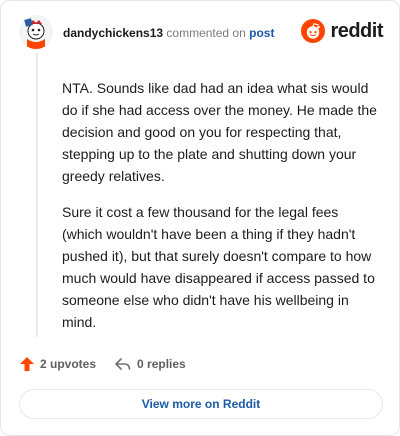 This screenshot has height=436, width=400. I want to click on avatar, so click(36, 32).